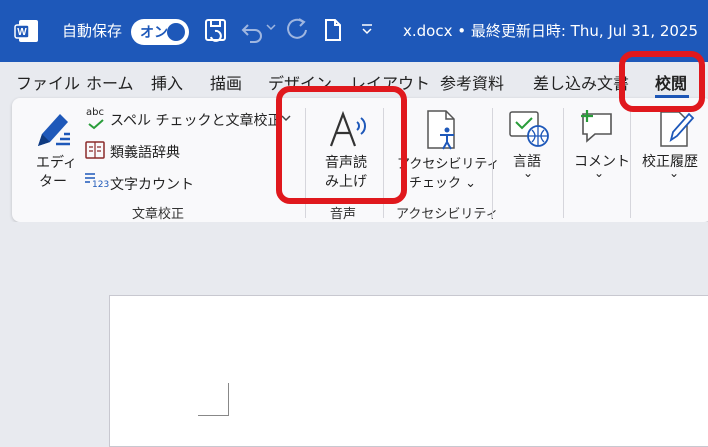 The height and width of the screenshot is (447, 708). Describe the element at coordinates (581, 82) in the screenshot. I see `tab-mailings: 差し込み文書` at that location.